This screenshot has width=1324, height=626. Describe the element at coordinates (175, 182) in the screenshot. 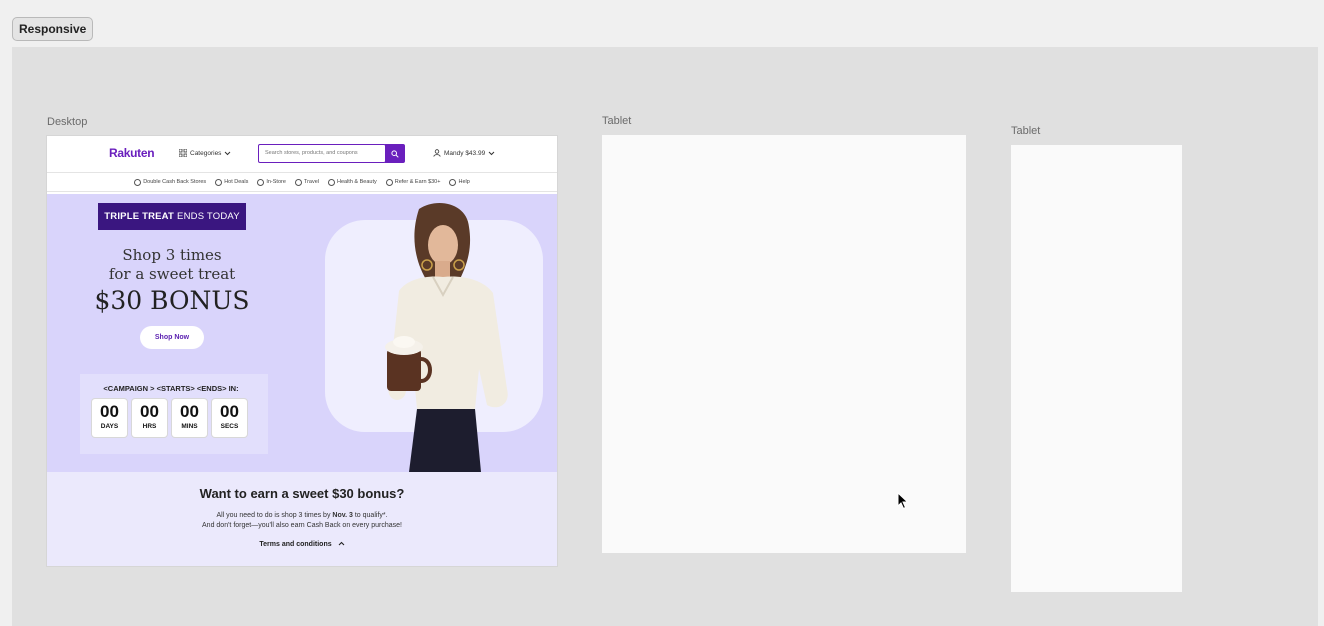

I see `nav-label: Double Cash Back Stores` at that location.